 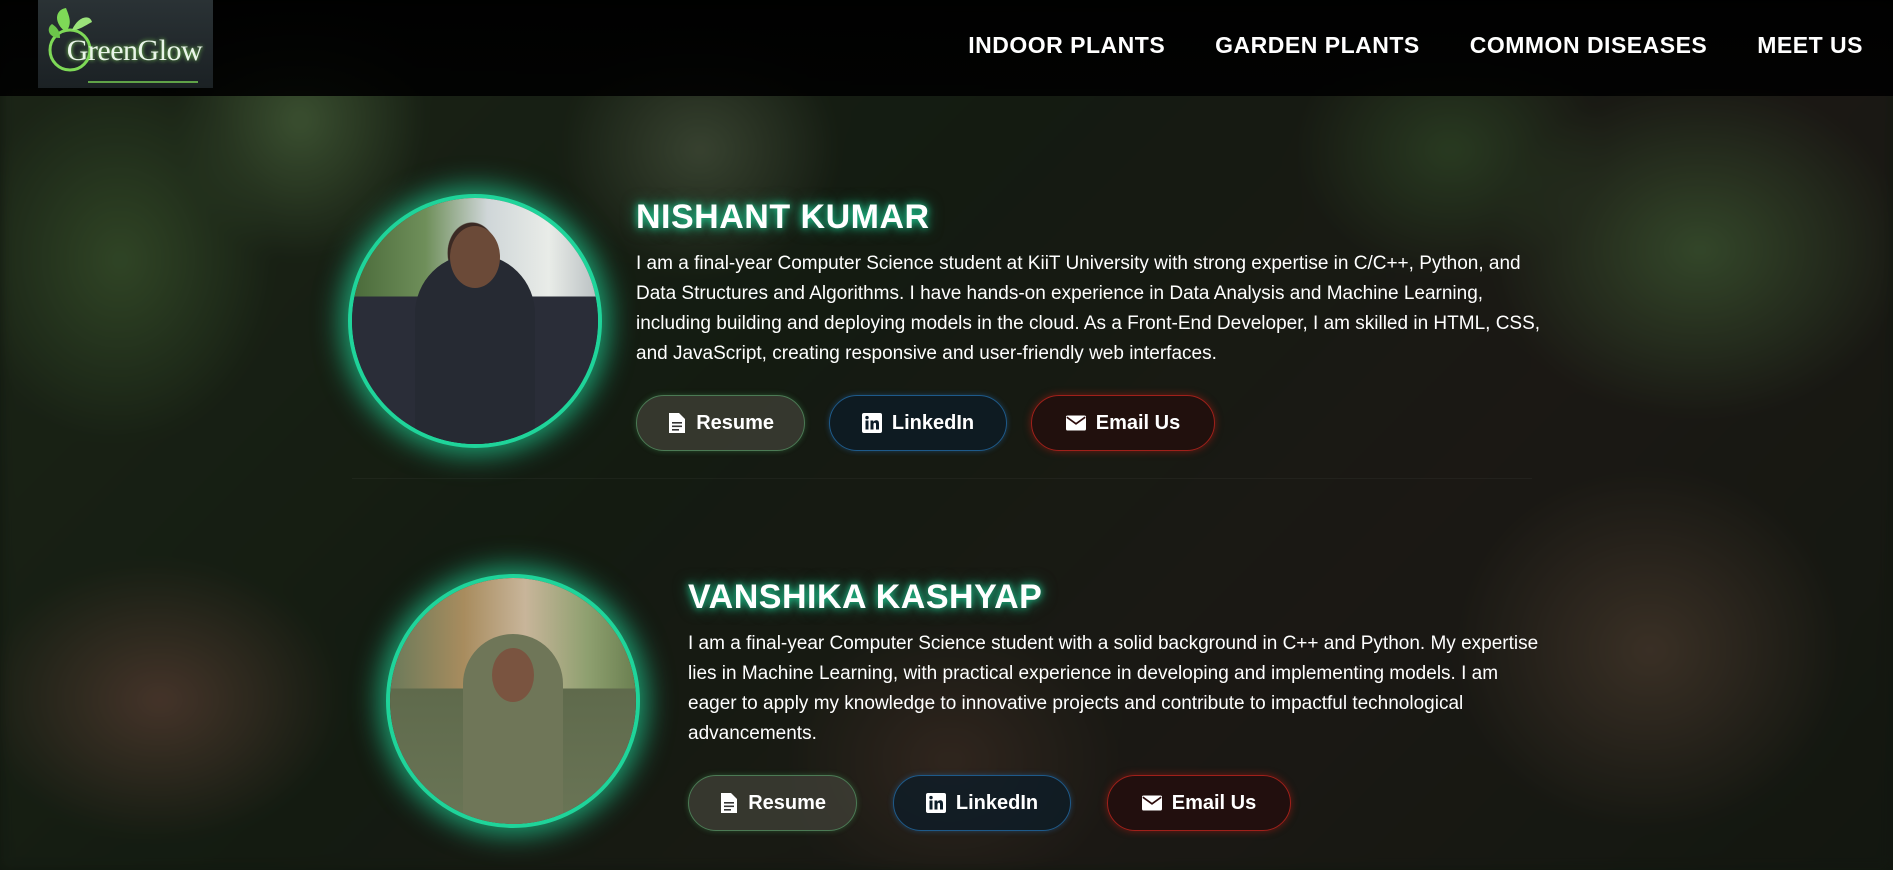 I want to click on nav-garden-plants: GARDEN PLANTS, so click(x=1317, y=45).